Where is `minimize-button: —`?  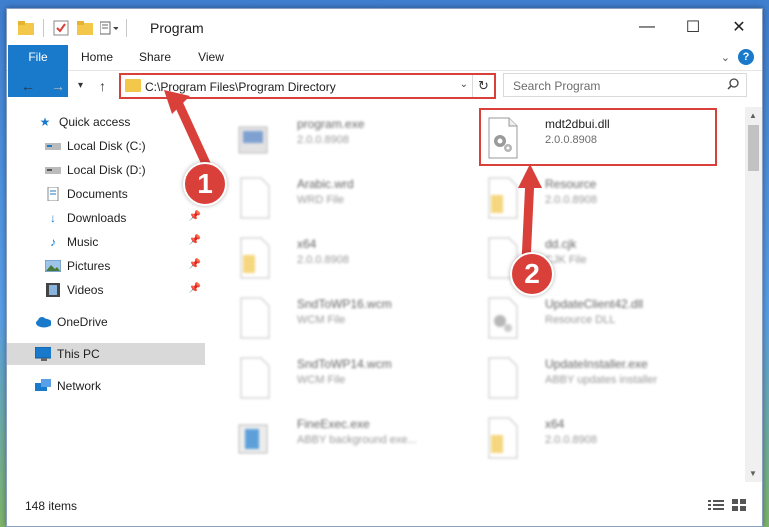
minimize-button: — is located at coordinates (647, 27).